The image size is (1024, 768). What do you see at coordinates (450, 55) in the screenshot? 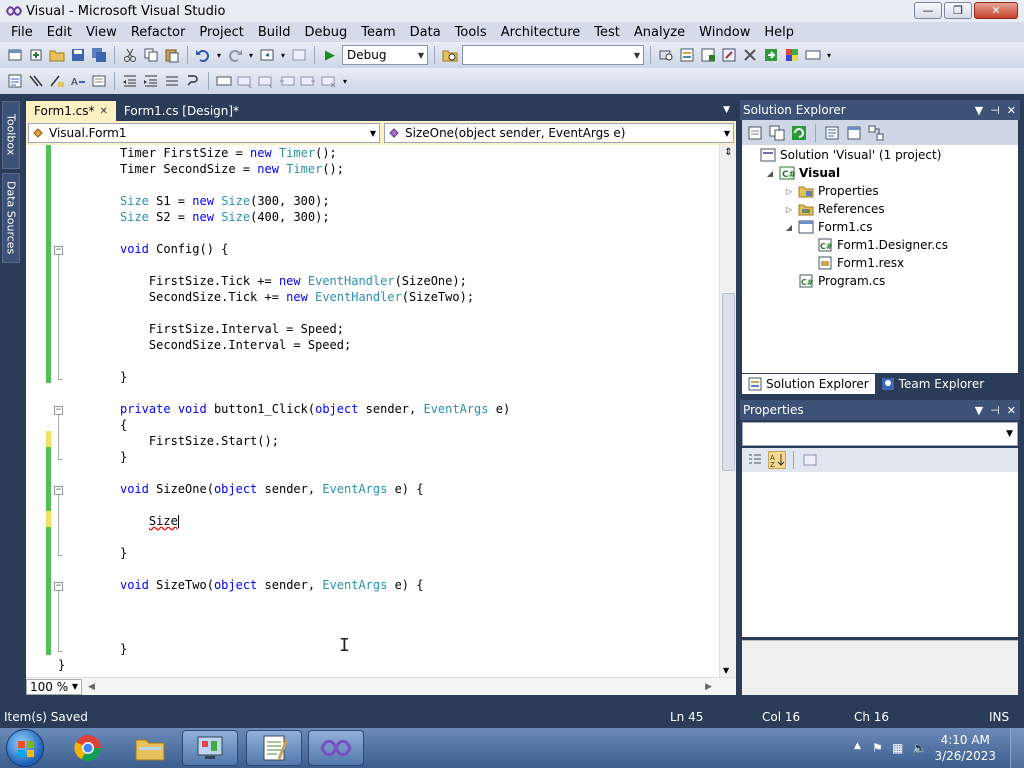
I see `find-in-files-icon` at bounding box center [450, 55].